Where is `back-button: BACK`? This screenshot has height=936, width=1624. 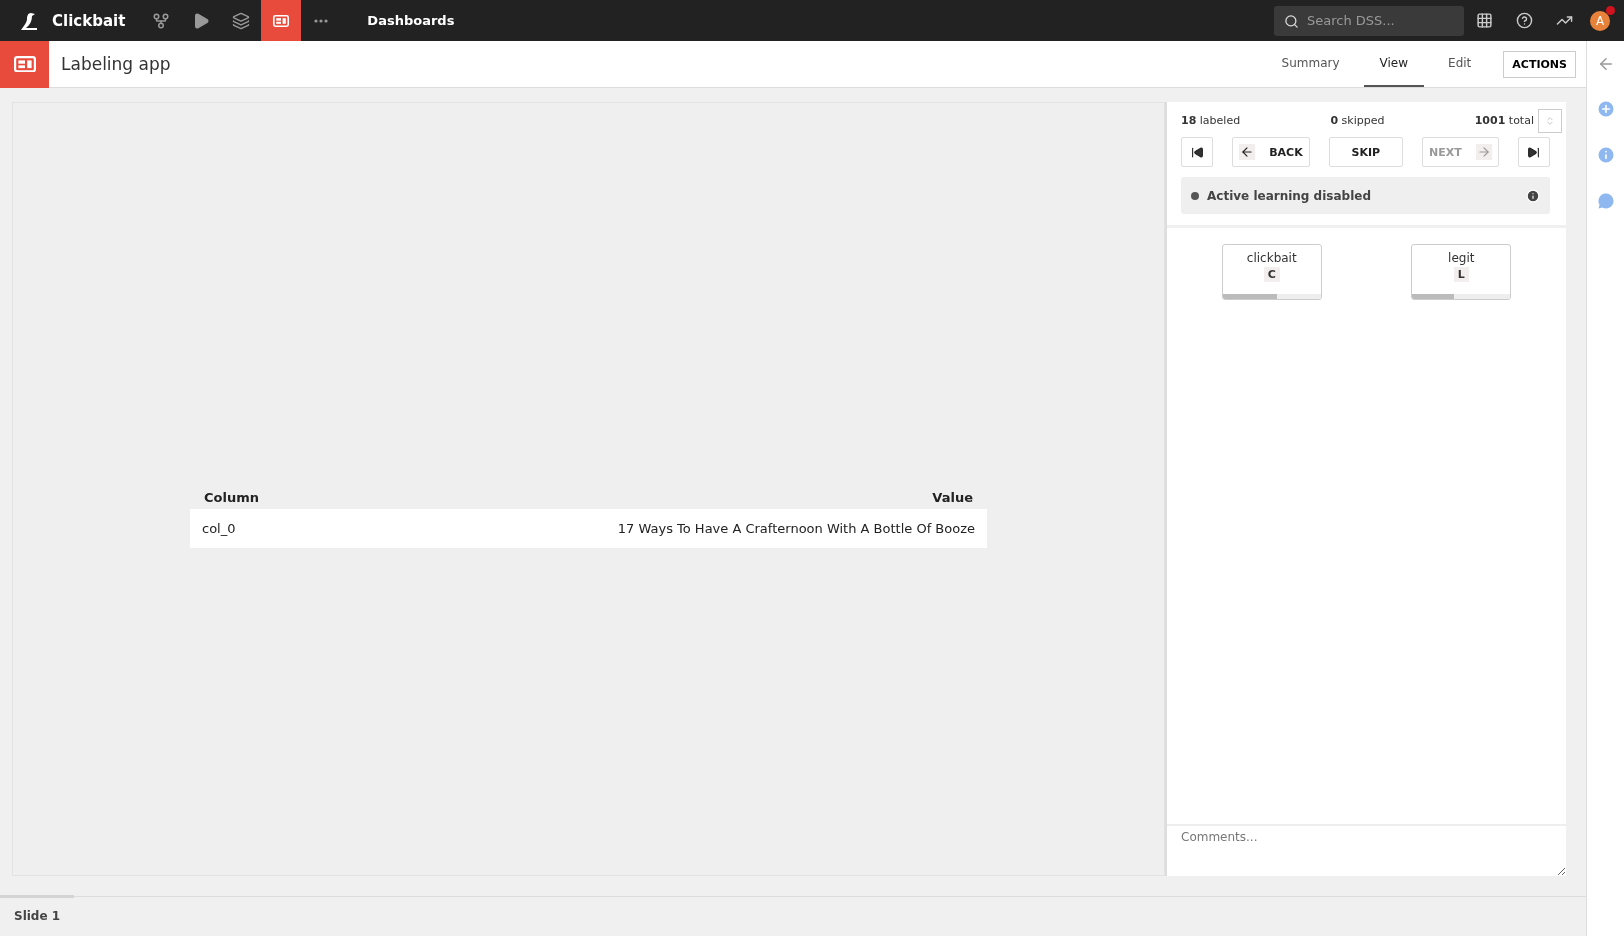 back-button: BACK is located at coordinates (1271, 152).